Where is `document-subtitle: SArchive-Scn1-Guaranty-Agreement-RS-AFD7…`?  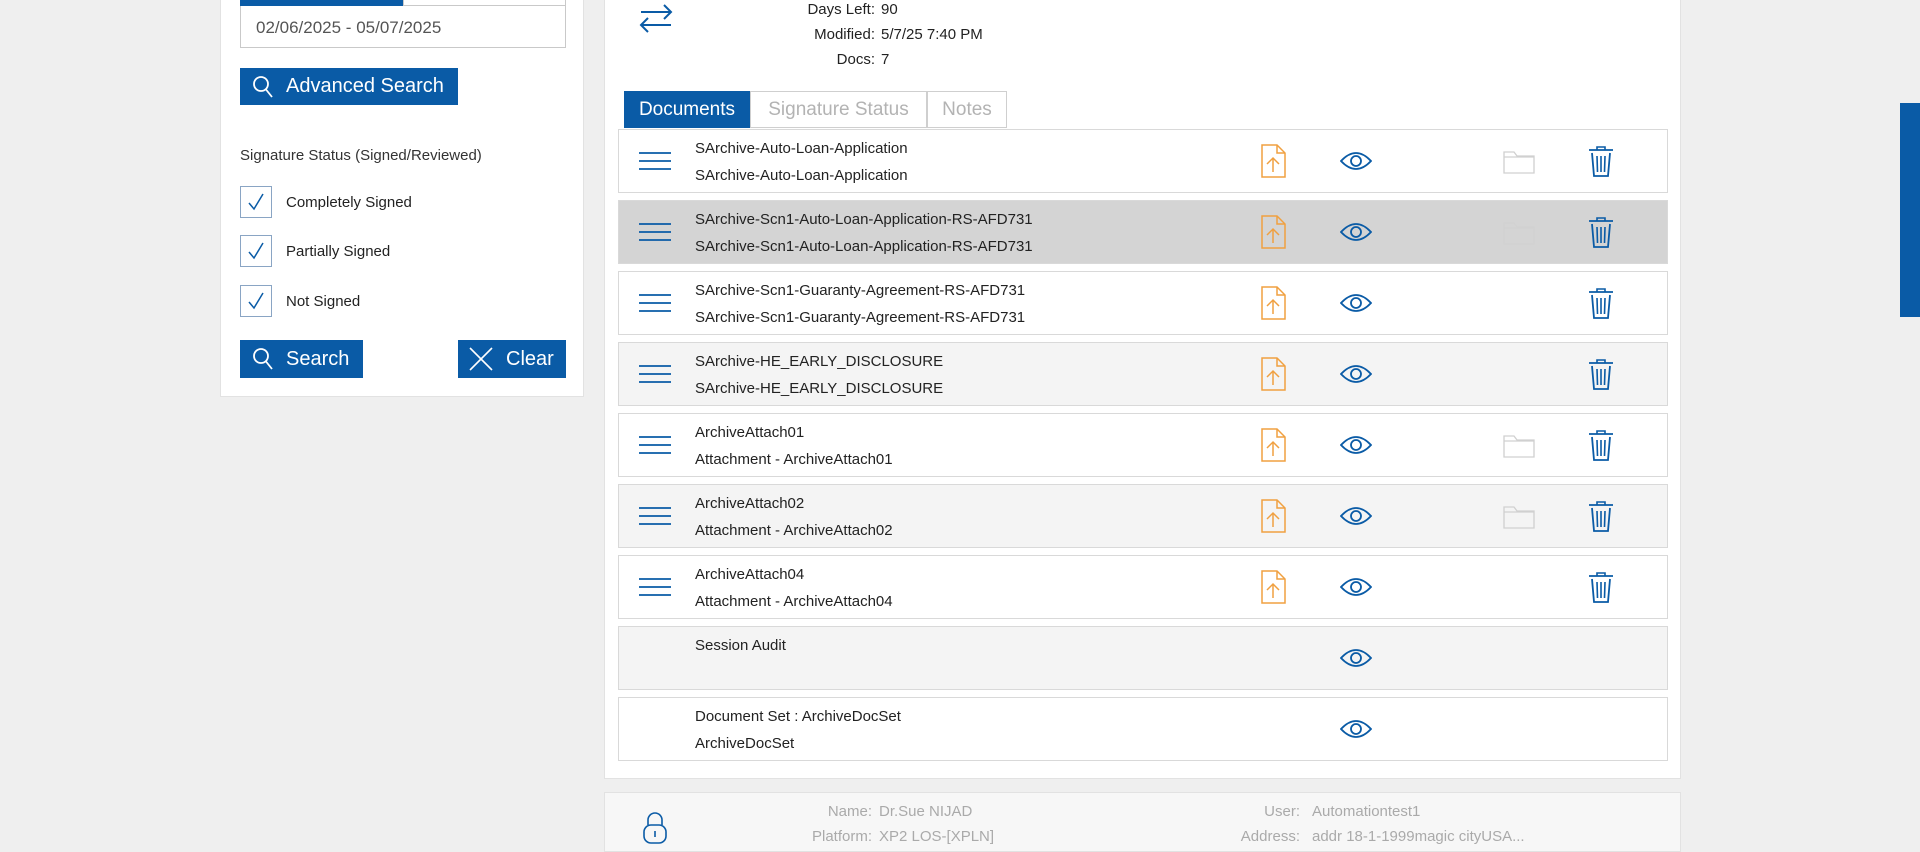 document-subtitle: SArchive-Scn1-Guaranty-Agreement-RS-AFD7… is located at coordinates (860, 317).